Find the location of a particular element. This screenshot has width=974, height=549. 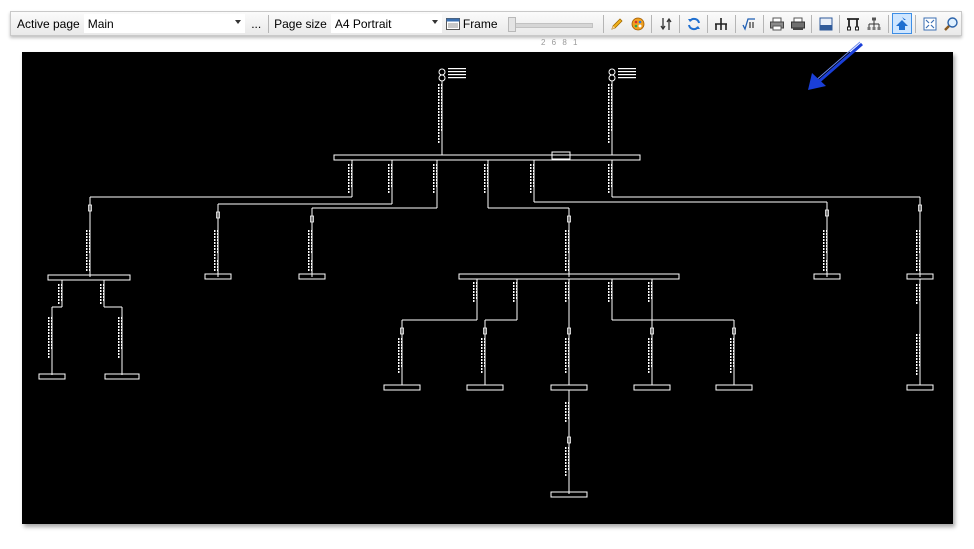

fit-page-button is located at coordinates (929, 23).